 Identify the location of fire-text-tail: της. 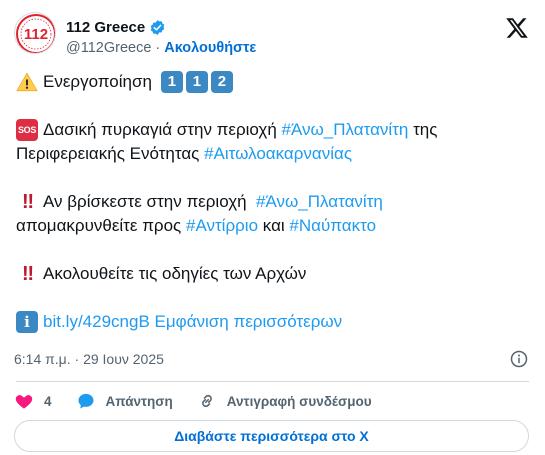
(425, 129).